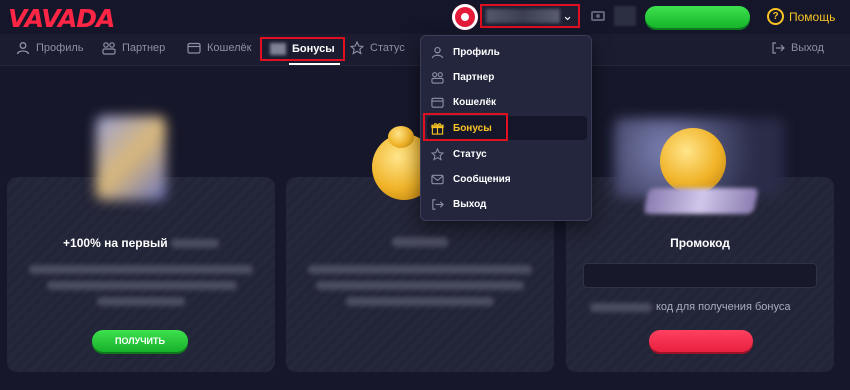 The width and height of the screenshot is (850, 390). I want to click on tab-bonus: Бонусы, so click(302, 49).